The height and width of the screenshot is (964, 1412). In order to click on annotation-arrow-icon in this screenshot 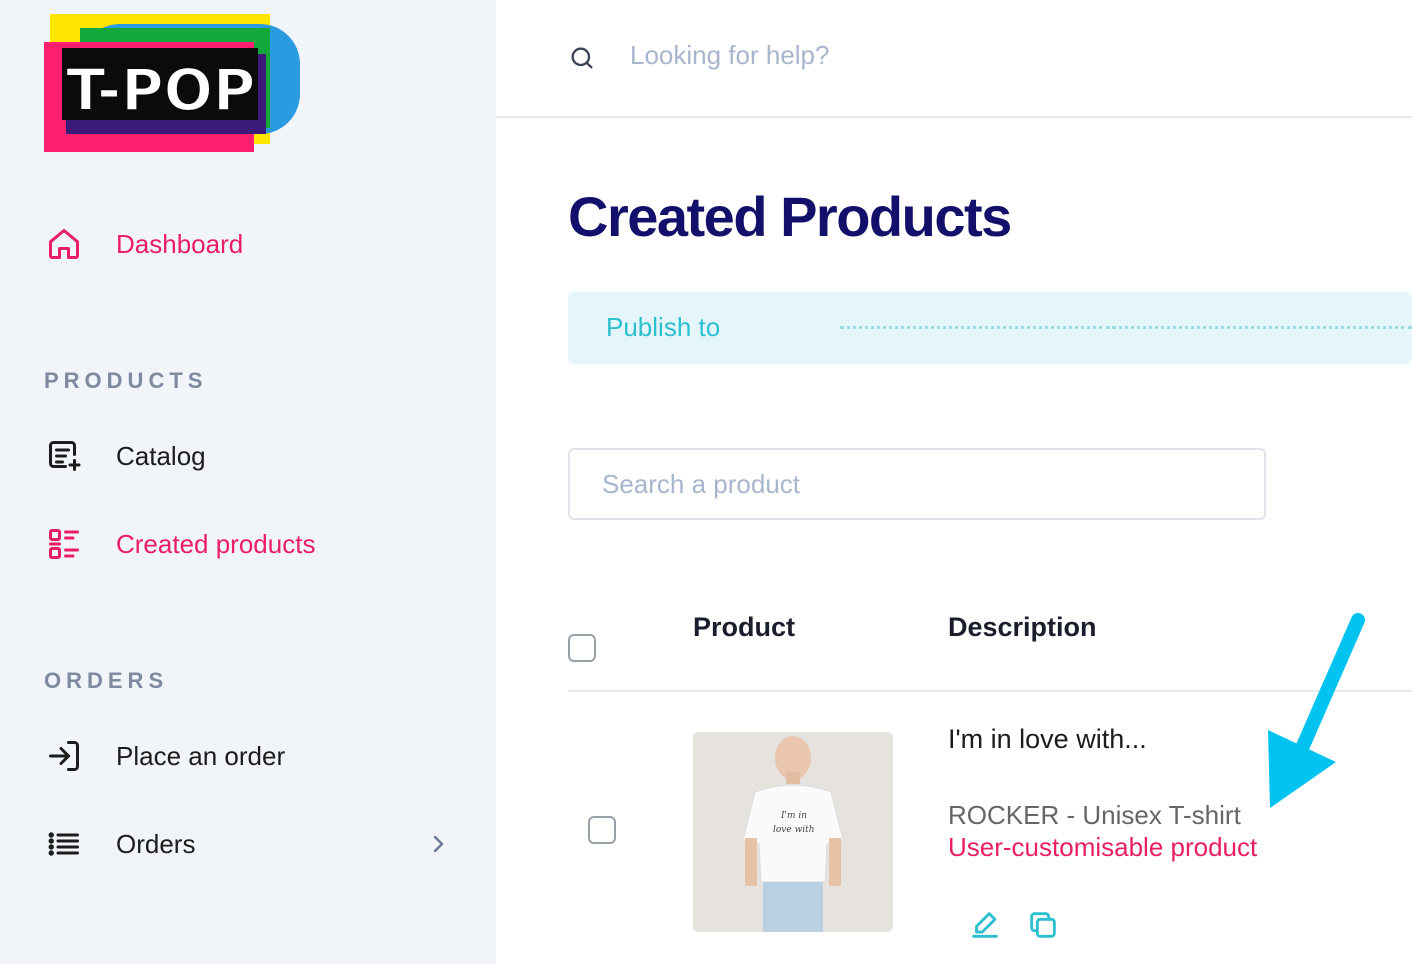, I will do `click(1316, 710)`.